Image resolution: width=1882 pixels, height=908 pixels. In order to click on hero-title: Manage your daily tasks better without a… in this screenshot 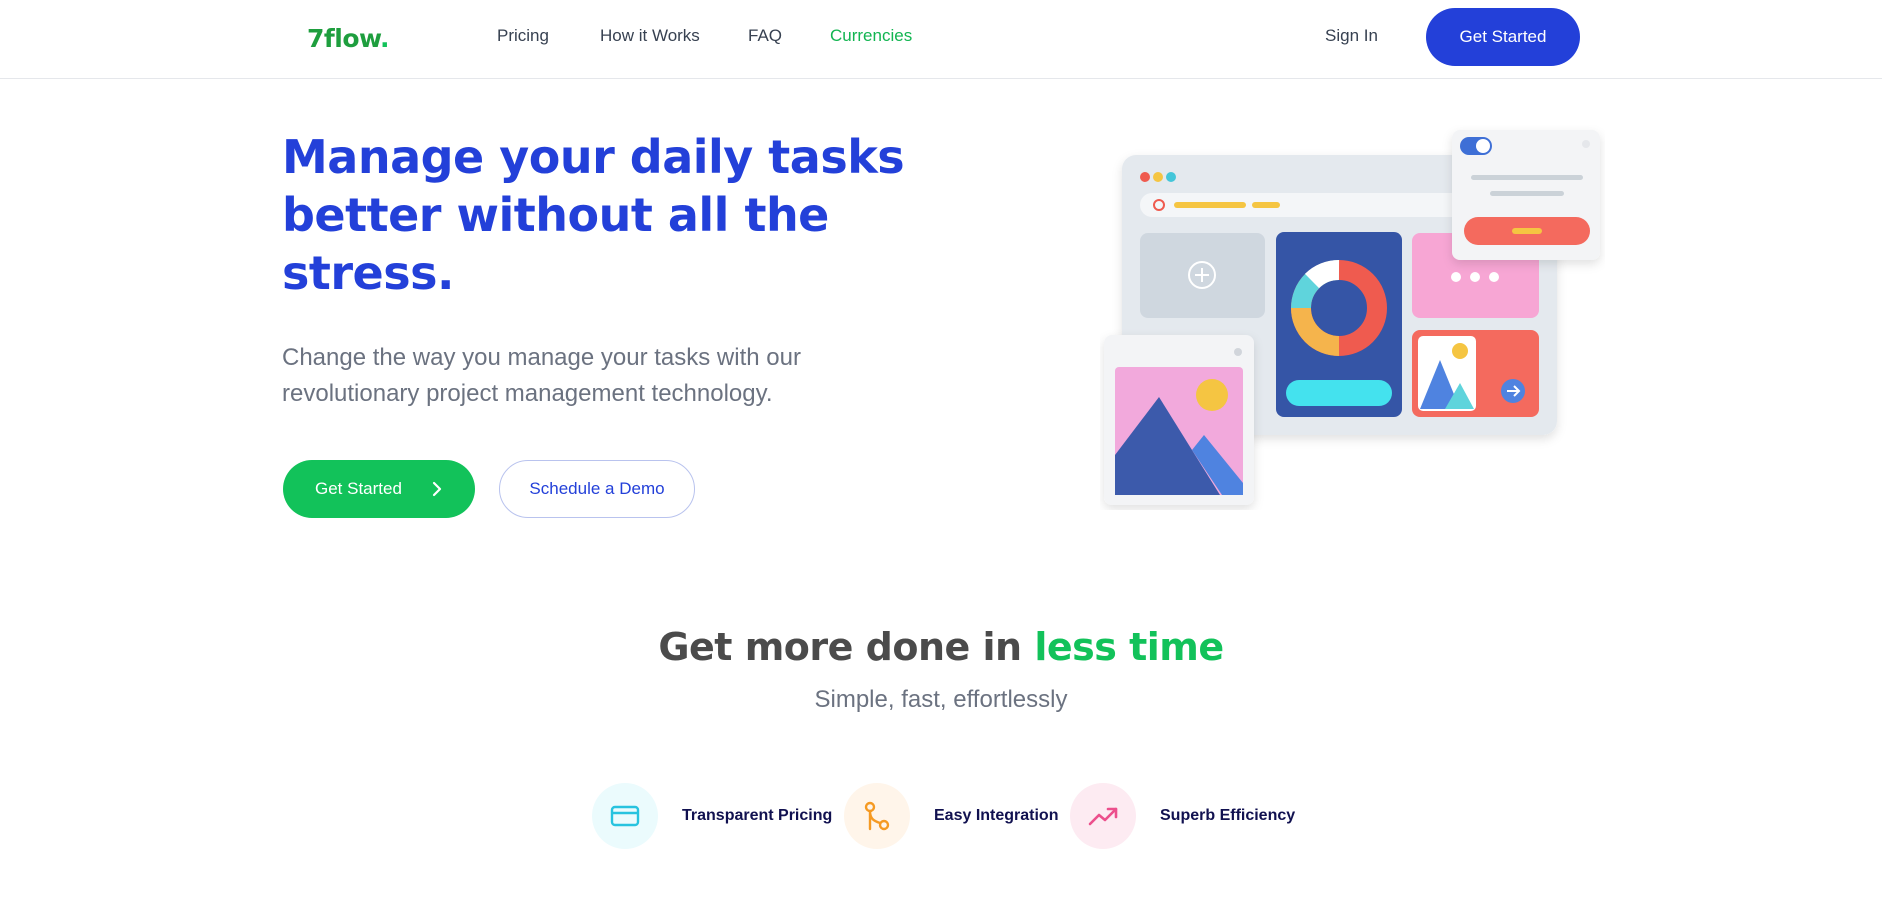, I will do `click(593, 215)`.